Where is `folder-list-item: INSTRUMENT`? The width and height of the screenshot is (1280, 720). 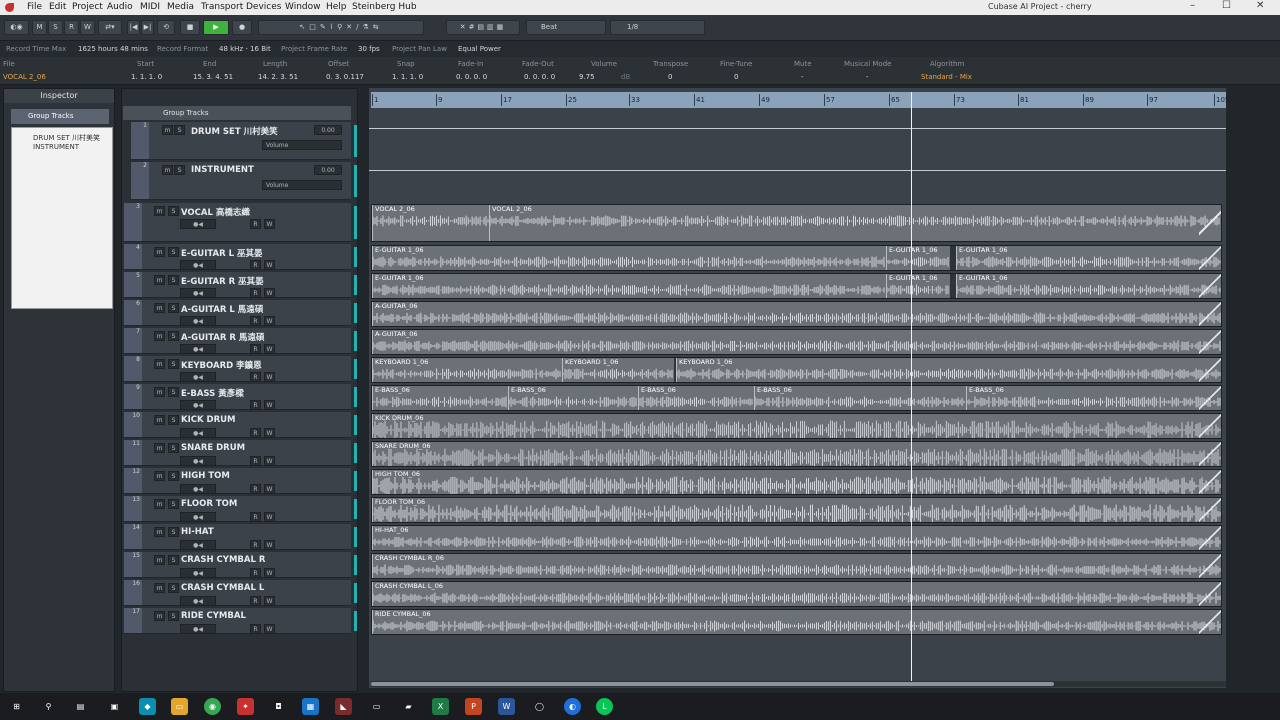
folder-list-item: INSTRUMENT is located at coordinates (56, 147).